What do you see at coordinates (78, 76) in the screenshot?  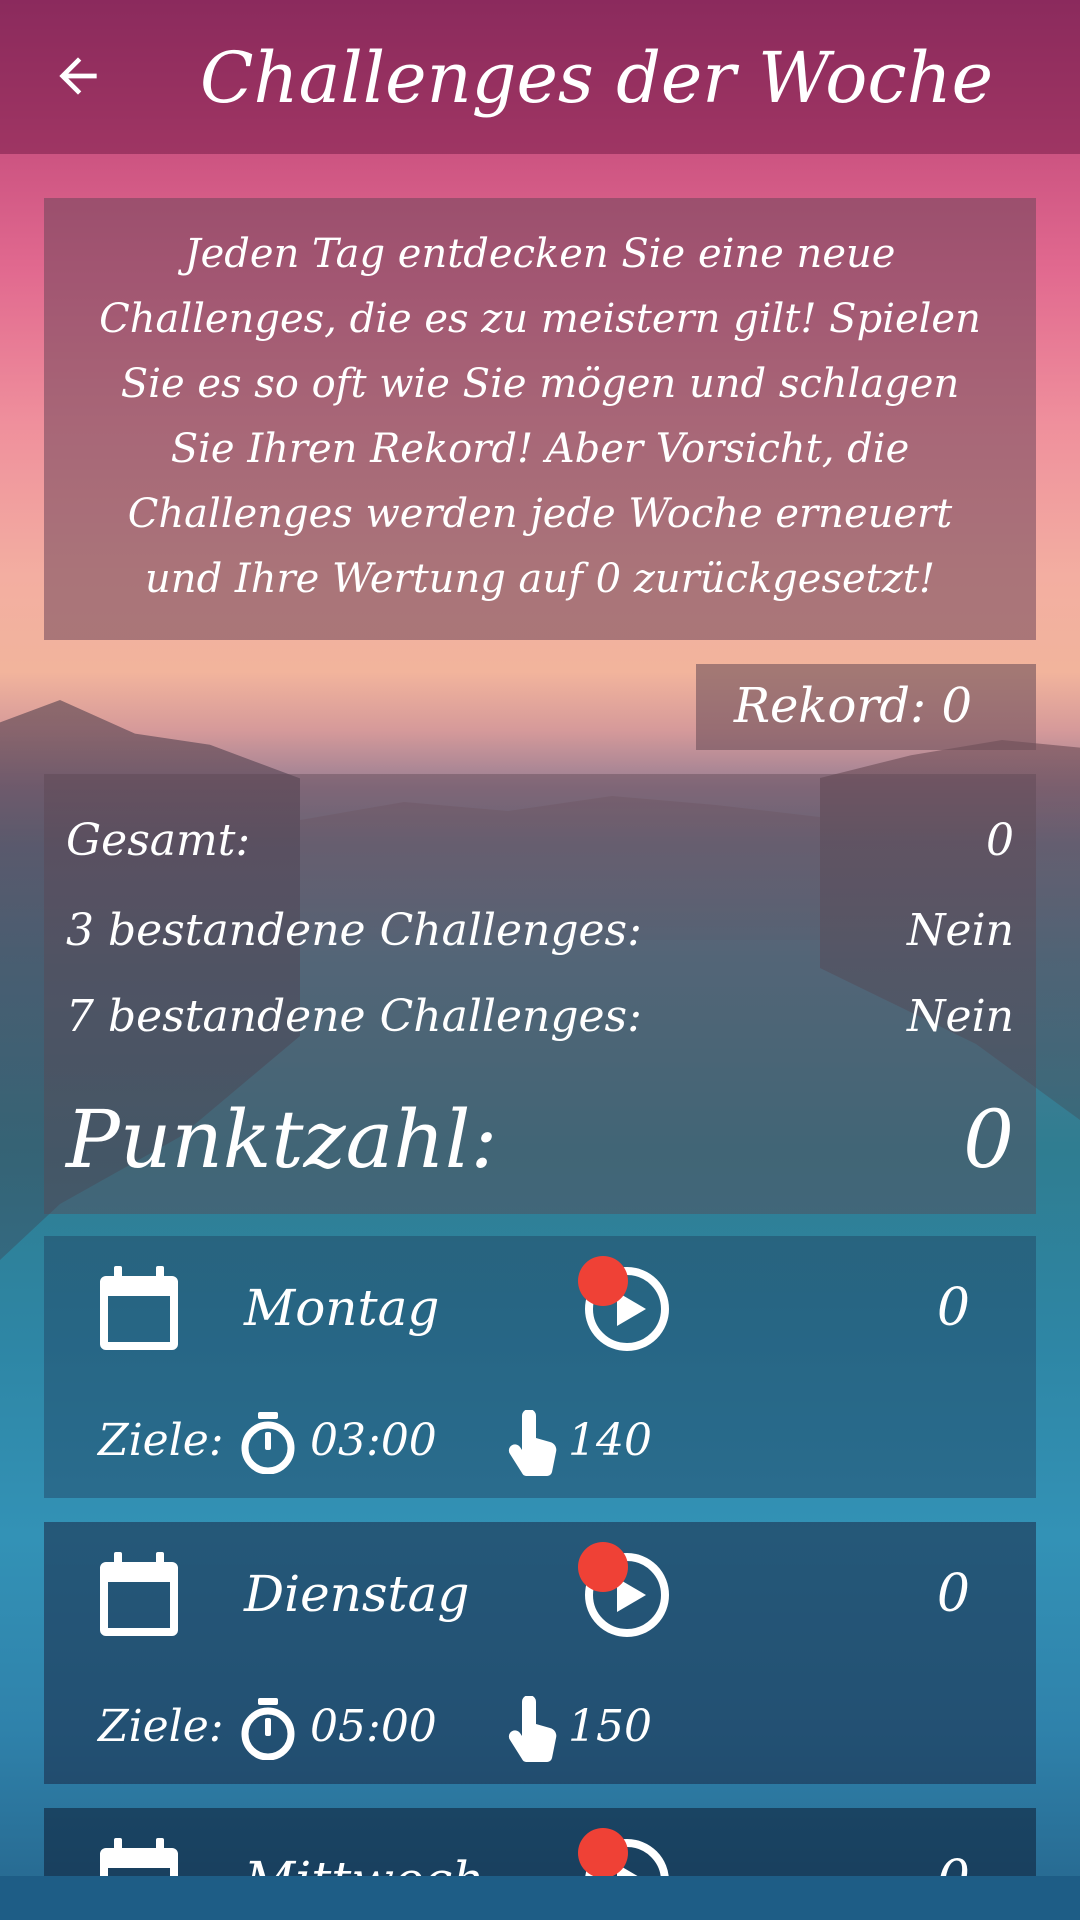 I see `arrow-left-icon` at bounding box center [78, 76].